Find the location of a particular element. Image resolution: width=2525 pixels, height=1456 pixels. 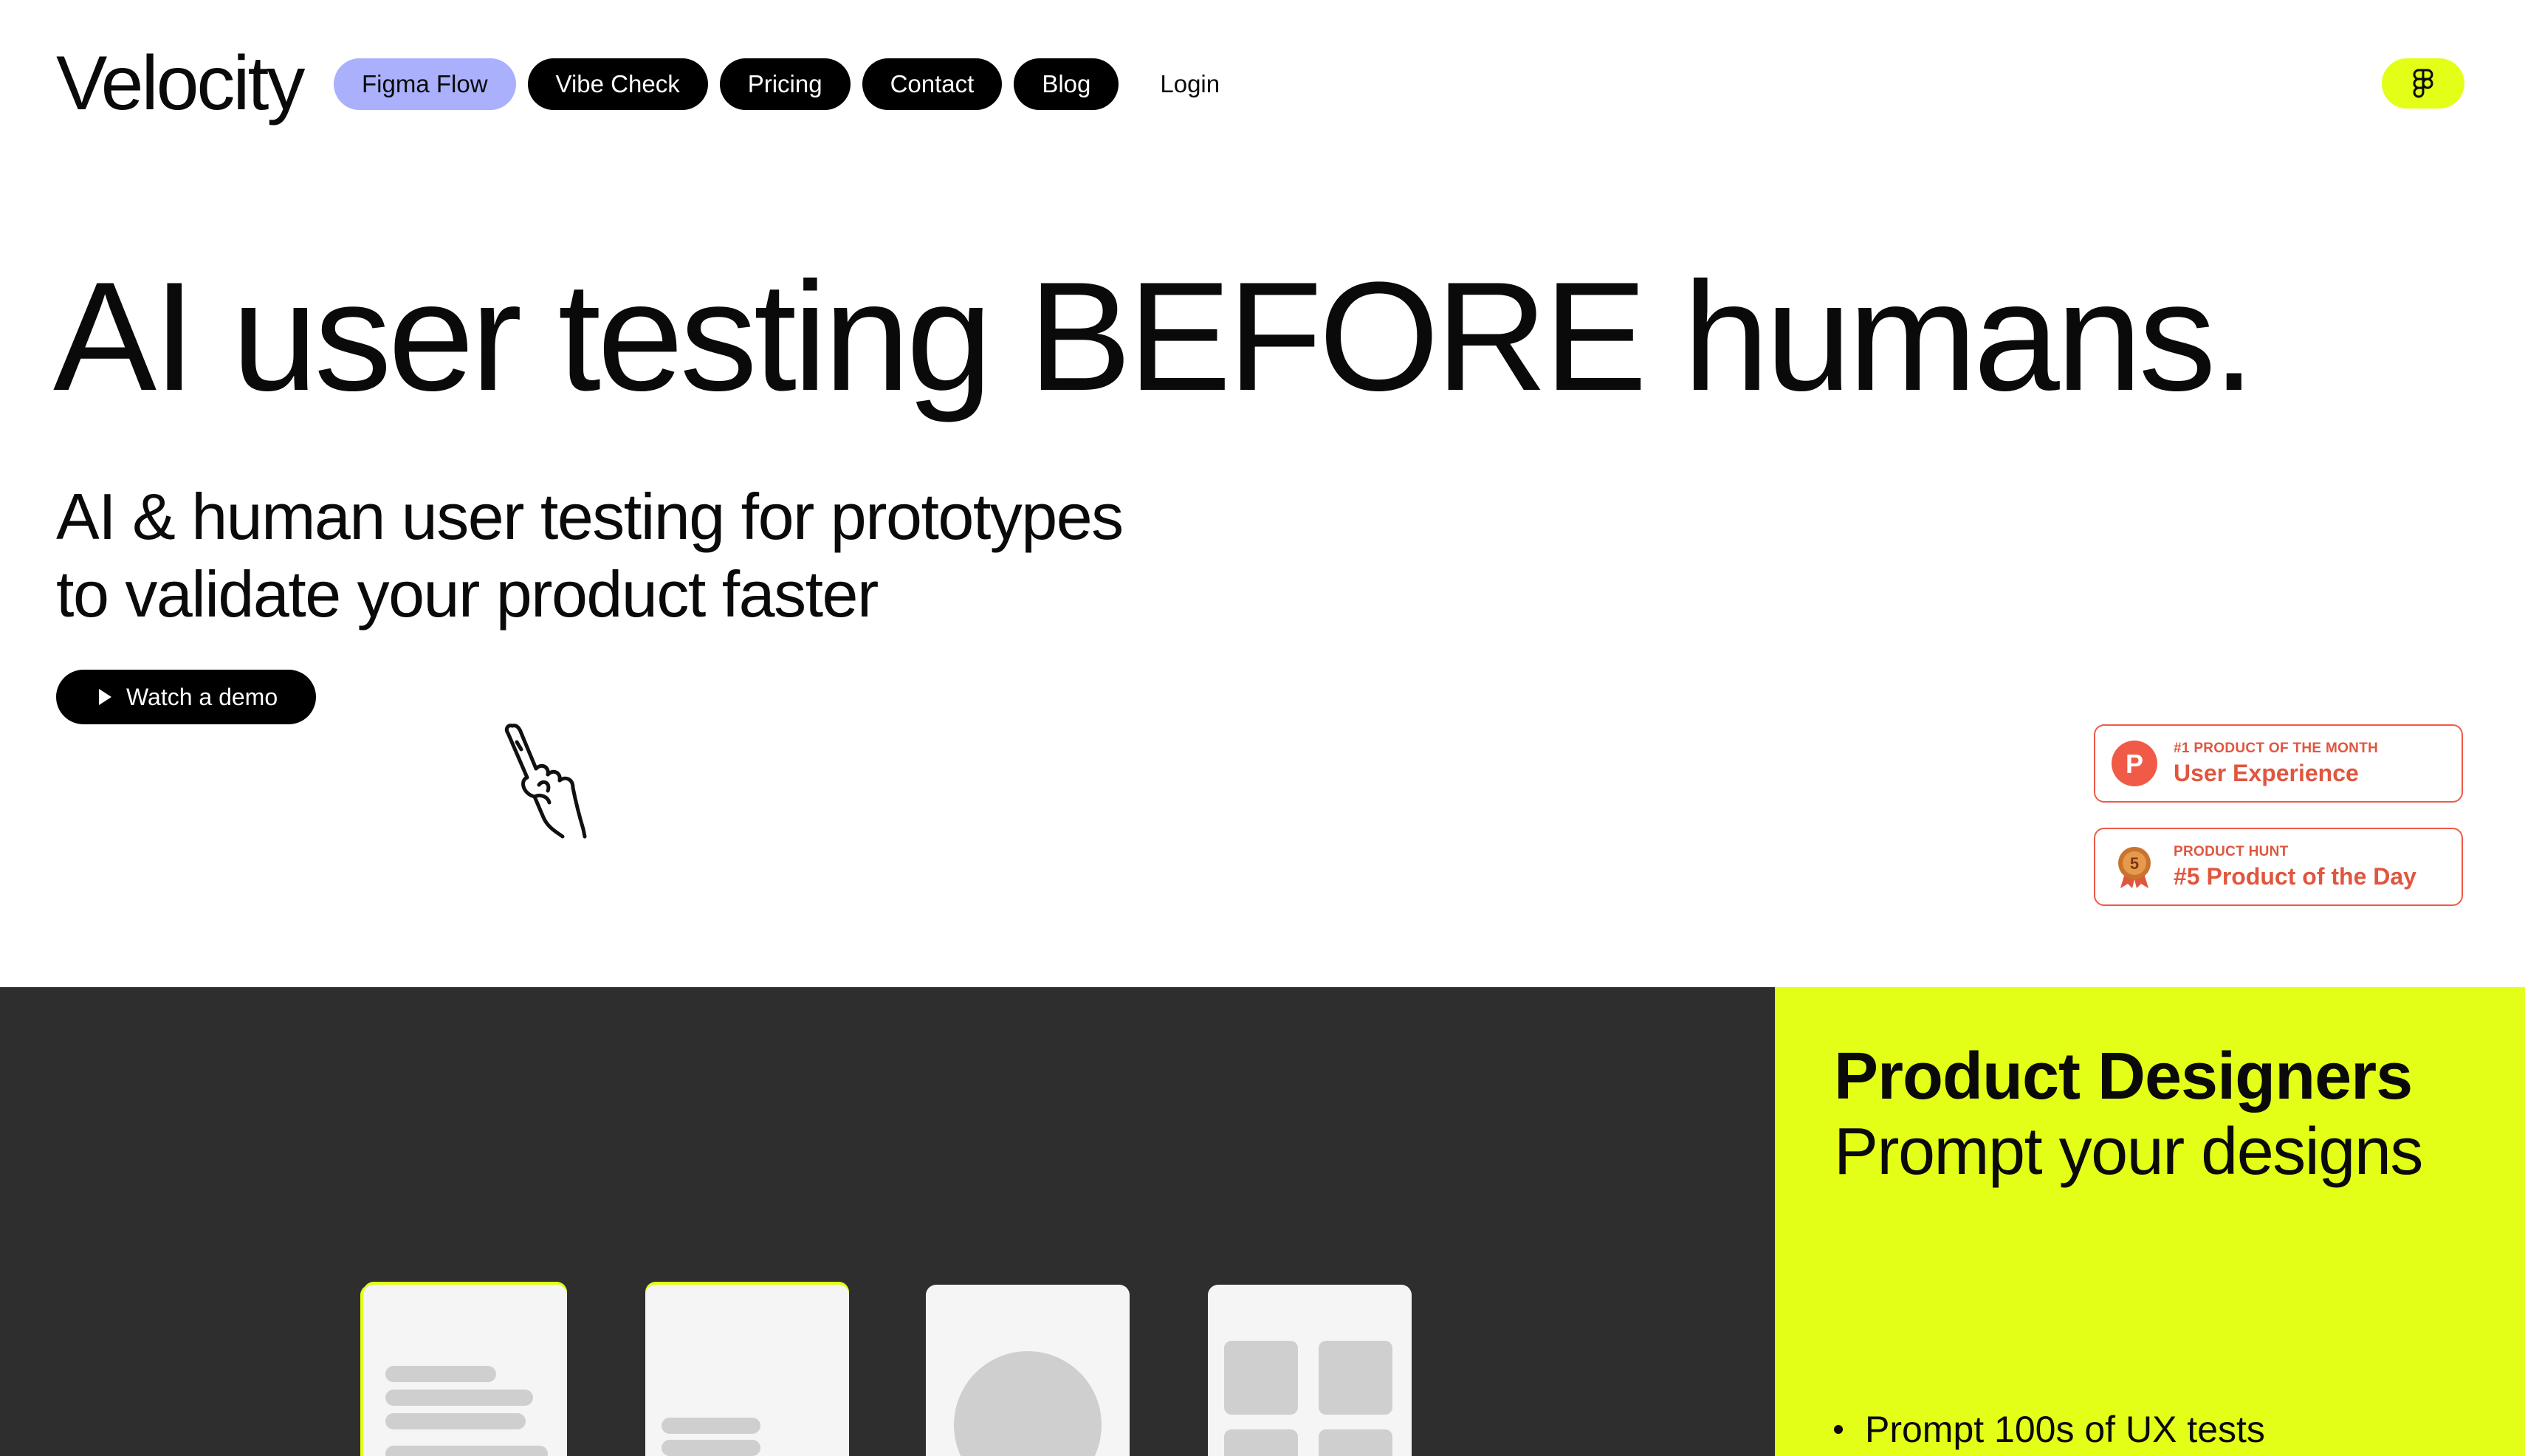

pointing-hand-icon is located at coordinates (545, 782).